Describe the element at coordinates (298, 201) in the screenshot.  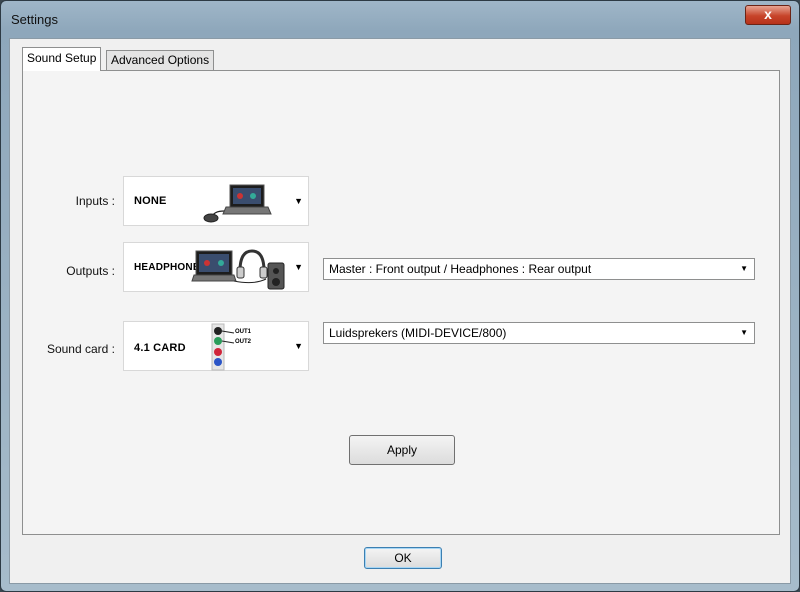
I see `inputs-dropdown-arrow-icon: ▼` at that location.